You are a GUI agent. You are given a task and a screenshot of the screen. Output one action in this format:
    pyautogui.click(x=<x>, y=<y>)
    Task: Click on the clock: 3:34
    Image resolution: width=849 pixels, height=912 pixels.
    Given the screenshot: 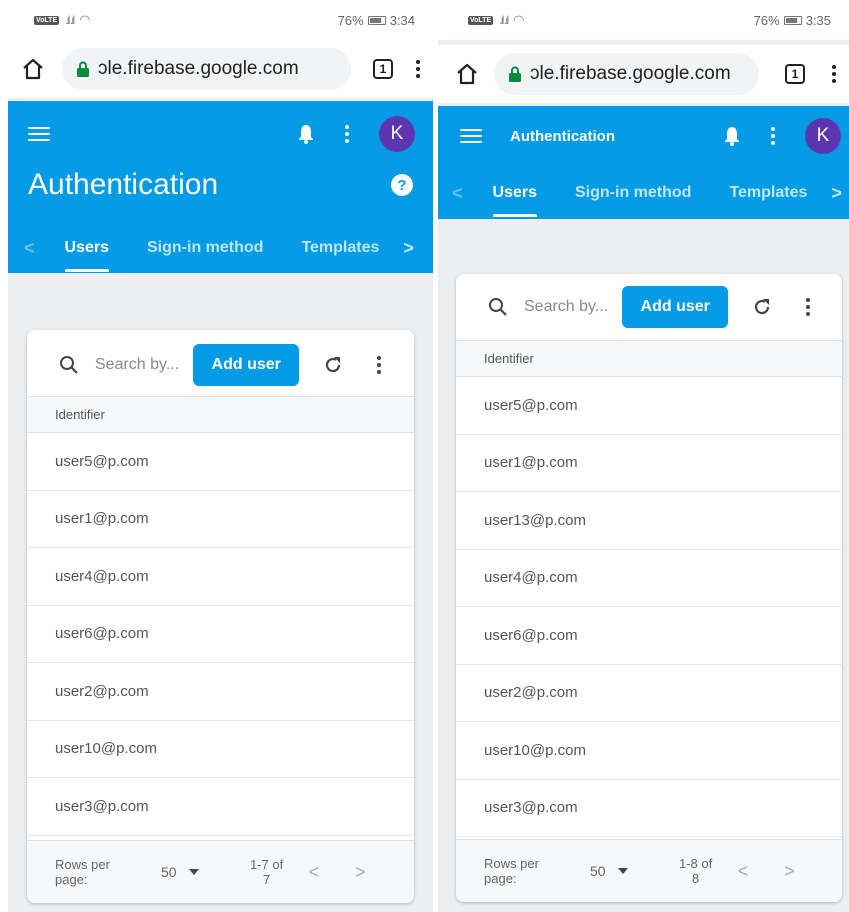 What is the action you would take?
    pyautogui.click(x=402, y=20)
    